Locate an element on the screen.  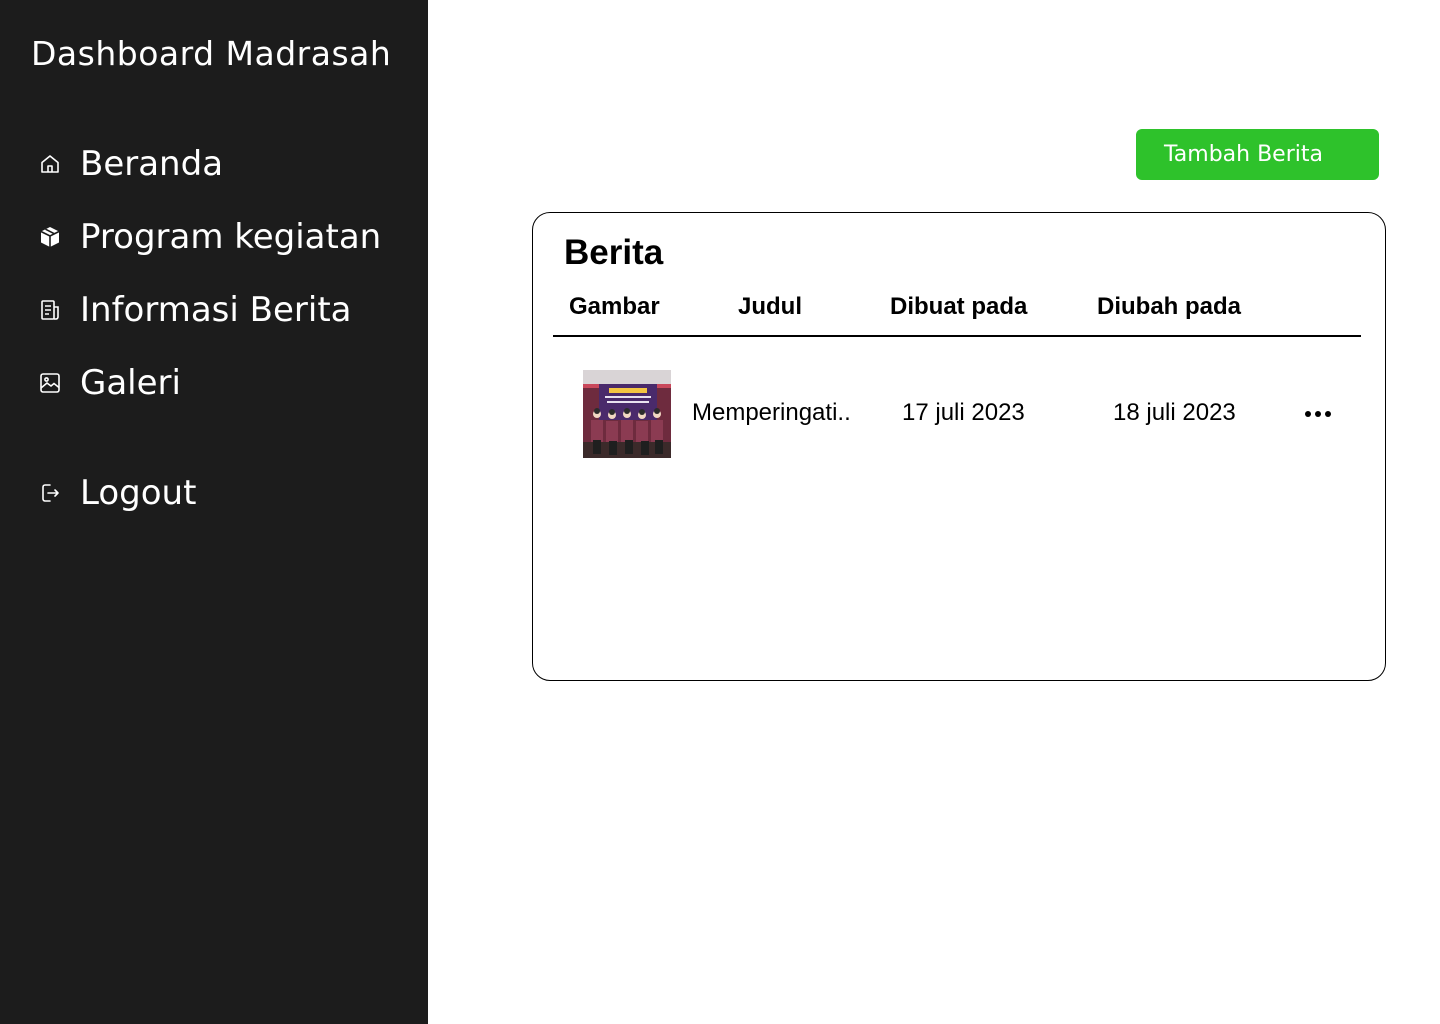
add-news-button: Tambah Berita is located at coordinates (1257, 154).